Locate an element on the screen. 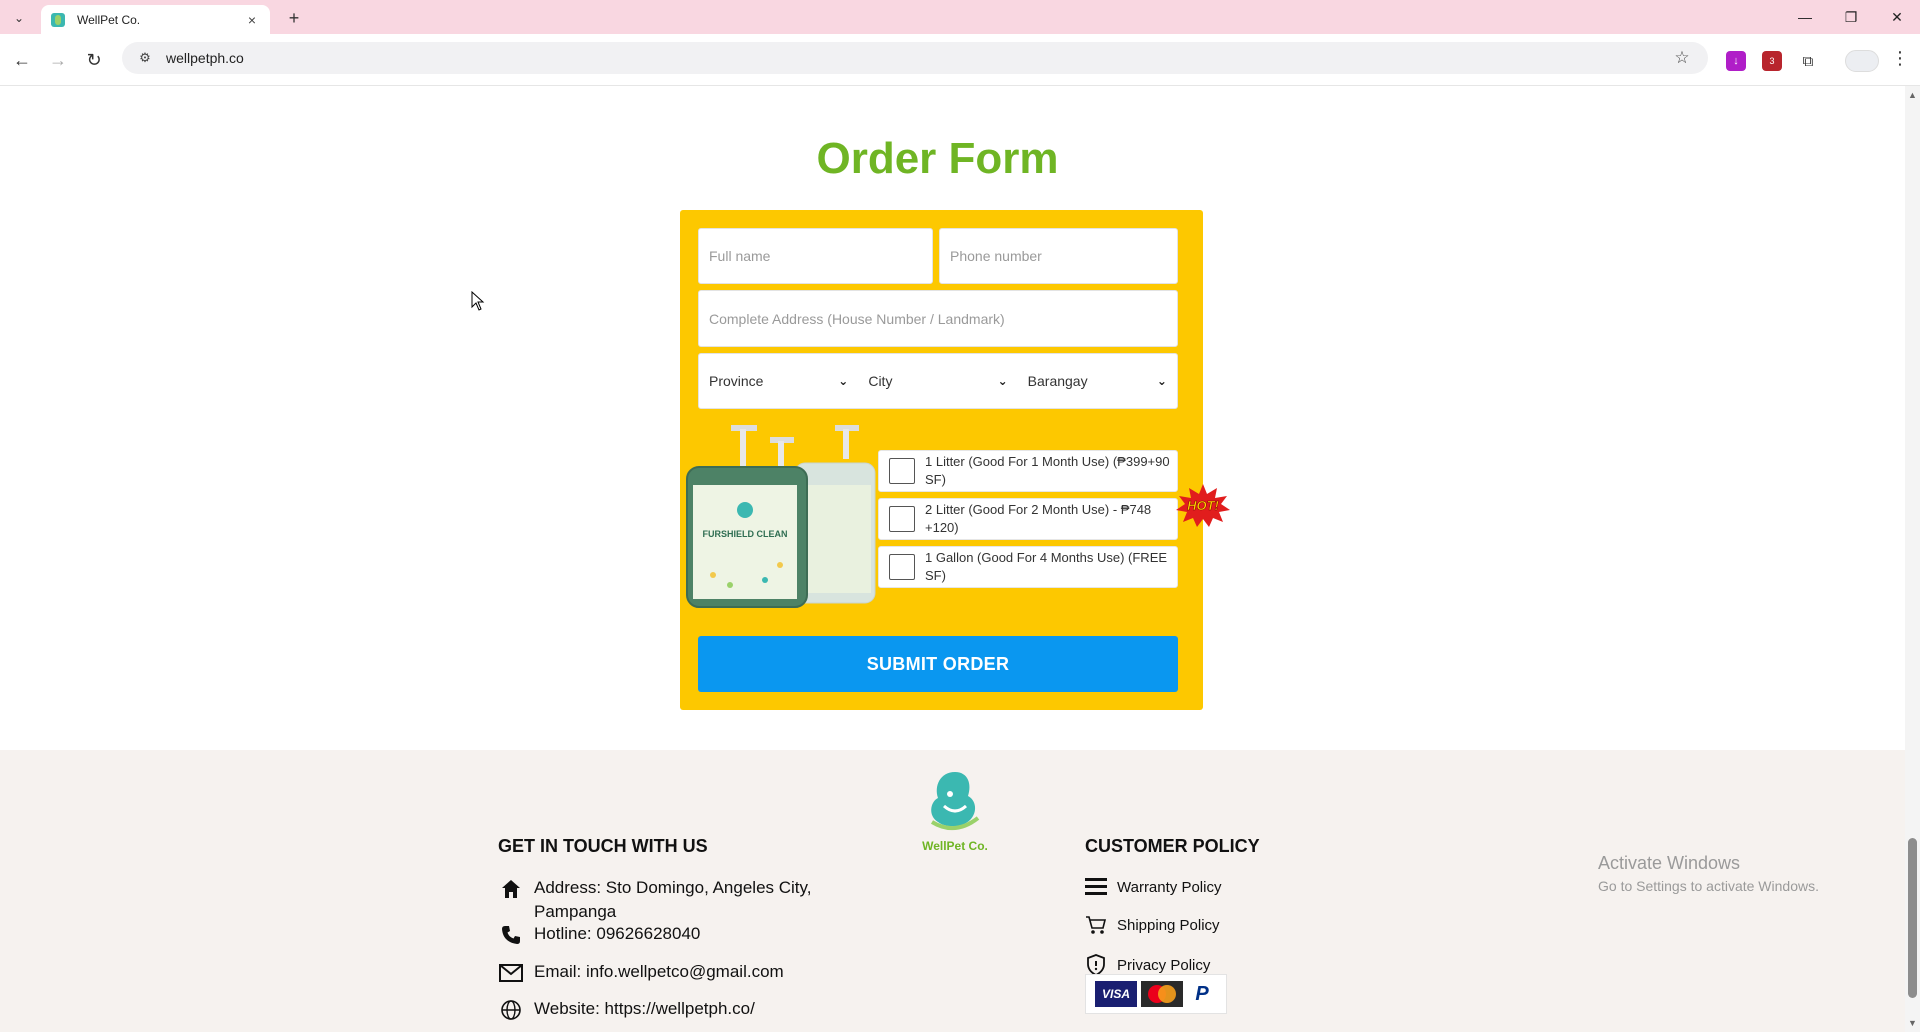  location-selects: Province ⌄ City ⌄ Barangay ⌄ is located at coordinates (938, 381).